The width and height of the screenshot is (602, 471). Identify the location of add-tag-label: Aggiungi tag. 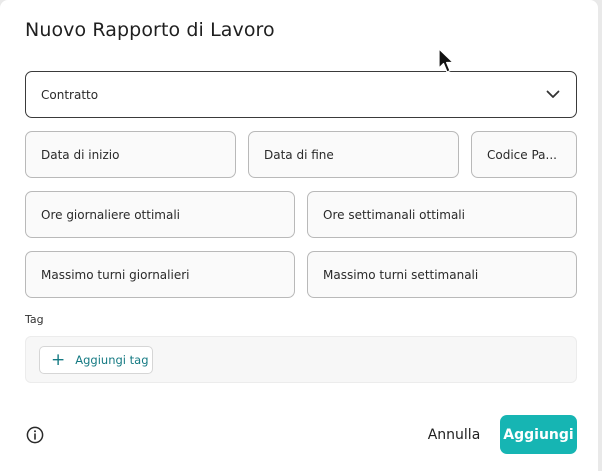
(112, 360).